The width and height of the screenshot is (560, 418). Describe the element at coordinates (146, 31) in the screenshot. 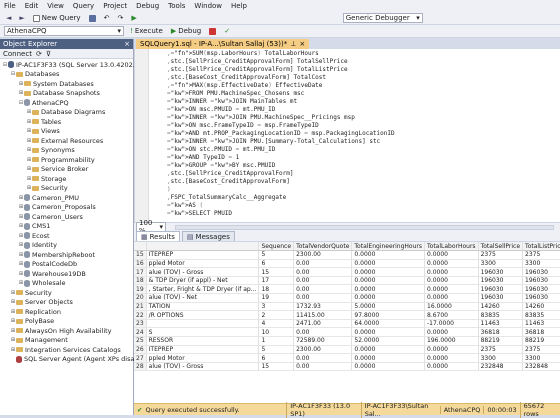

I see `execute-button: ! Execute` at that location.